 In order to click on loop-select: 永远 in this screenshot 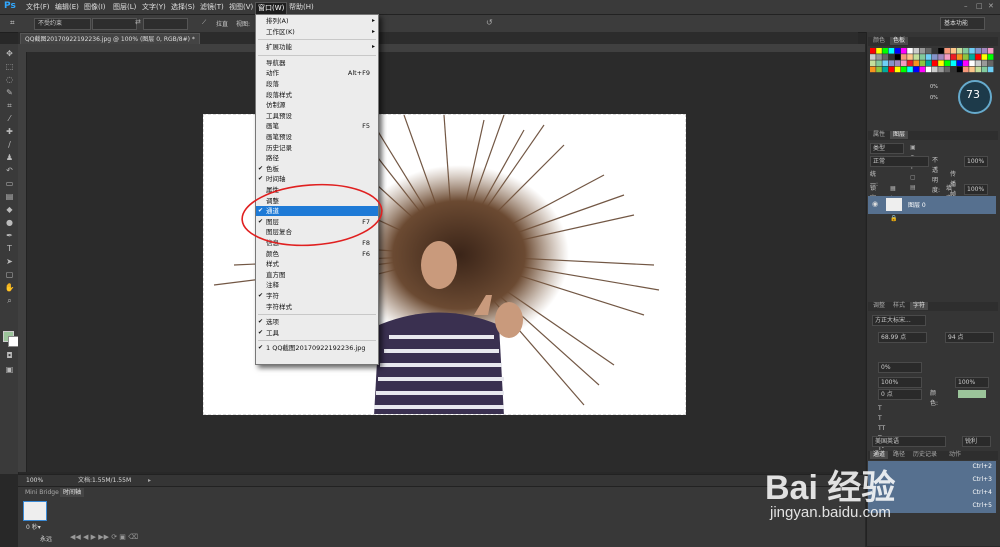, I will do `click(46, 538)`.